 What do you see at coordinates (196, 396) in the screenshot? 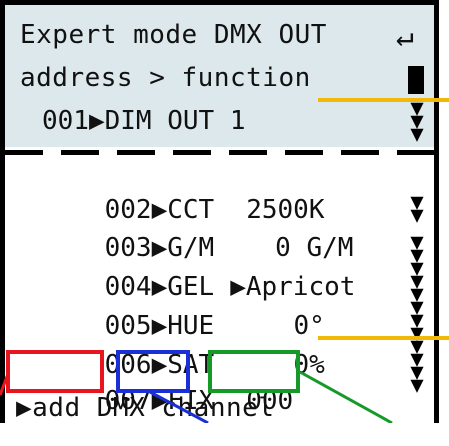
I see `callout-lines` at bounding box center [196, 396].